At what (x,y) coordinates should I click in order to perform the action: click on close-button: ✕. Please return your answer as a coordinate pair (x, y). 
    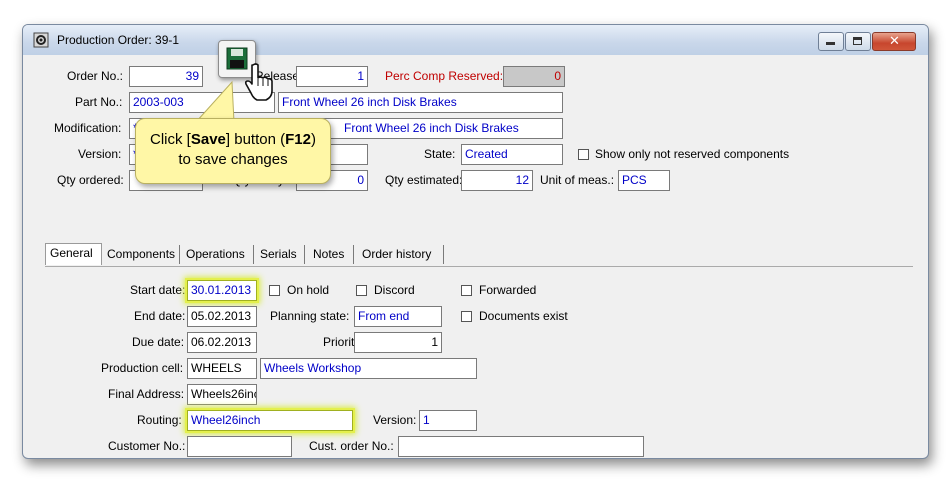
    Looking at the image, I should click on (894, 41).